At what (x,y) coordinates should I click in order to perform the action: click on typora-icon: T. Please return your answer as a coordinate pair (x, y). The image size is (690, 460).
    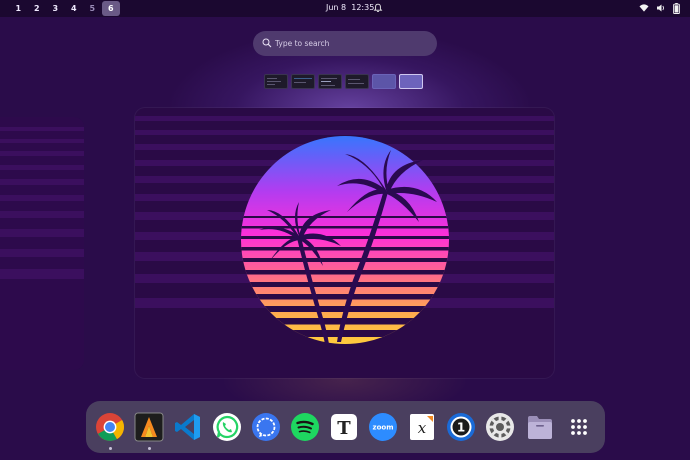
    Looking at the image, I should click on (344, 427).